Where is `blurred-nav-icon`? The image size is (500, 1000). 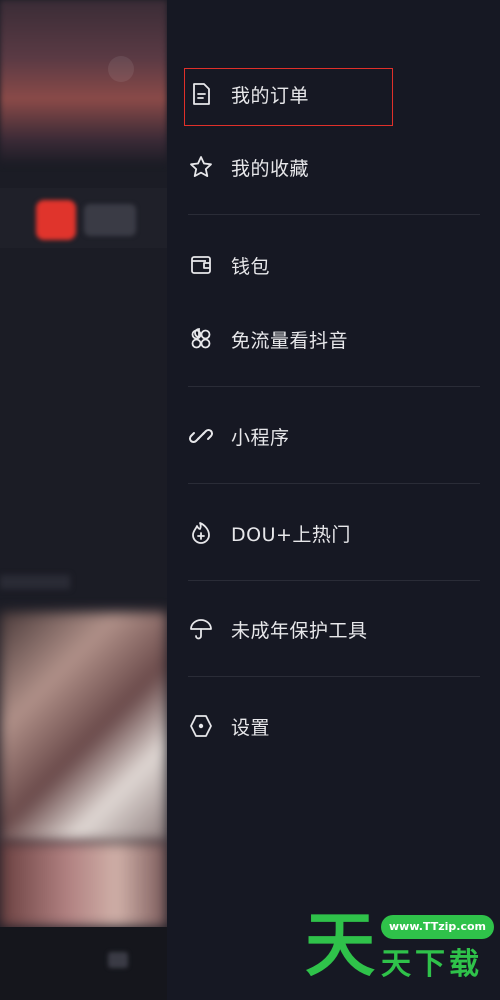
blurred-nav-icon is located at coordinates (118, 960).